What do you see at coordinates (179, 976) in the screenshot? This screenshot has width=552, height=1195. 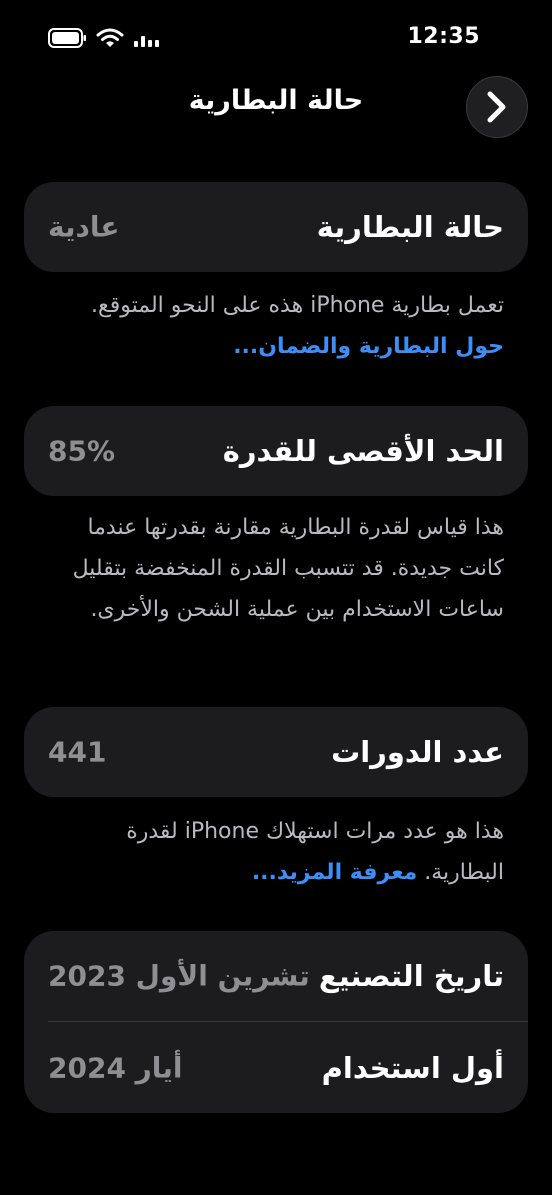 I see `manufacture-date-value: تشرين الأول 2023` at bounding box center [179, 976].